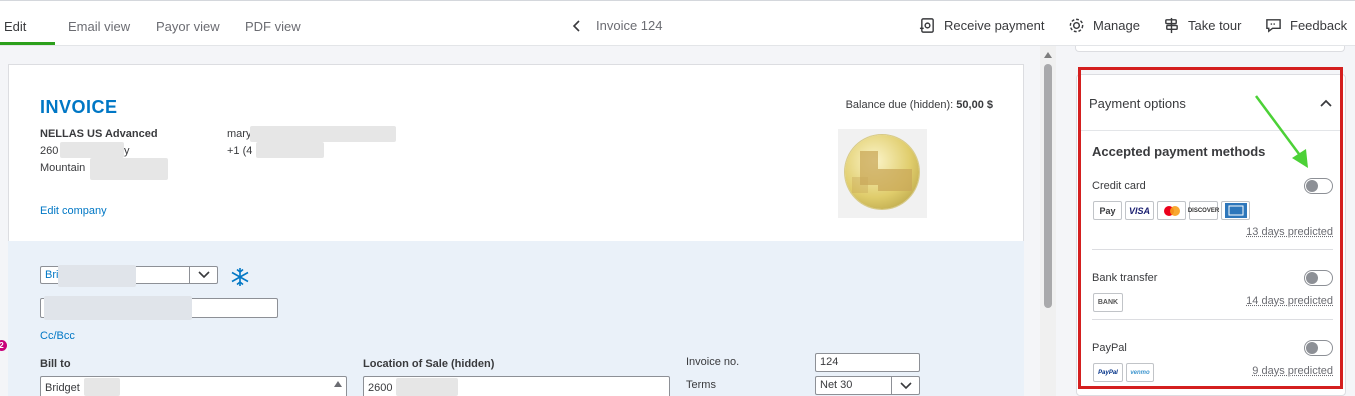 This screenshot has width=1355, height=396. I want to click on tab-payor-view: Payor view, so click(188, 26).